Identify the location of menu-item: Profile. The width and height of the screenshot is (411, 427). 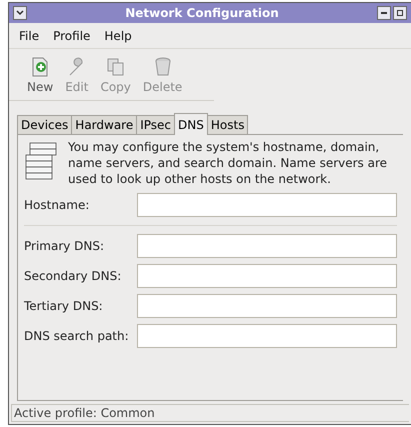
(71, 35).